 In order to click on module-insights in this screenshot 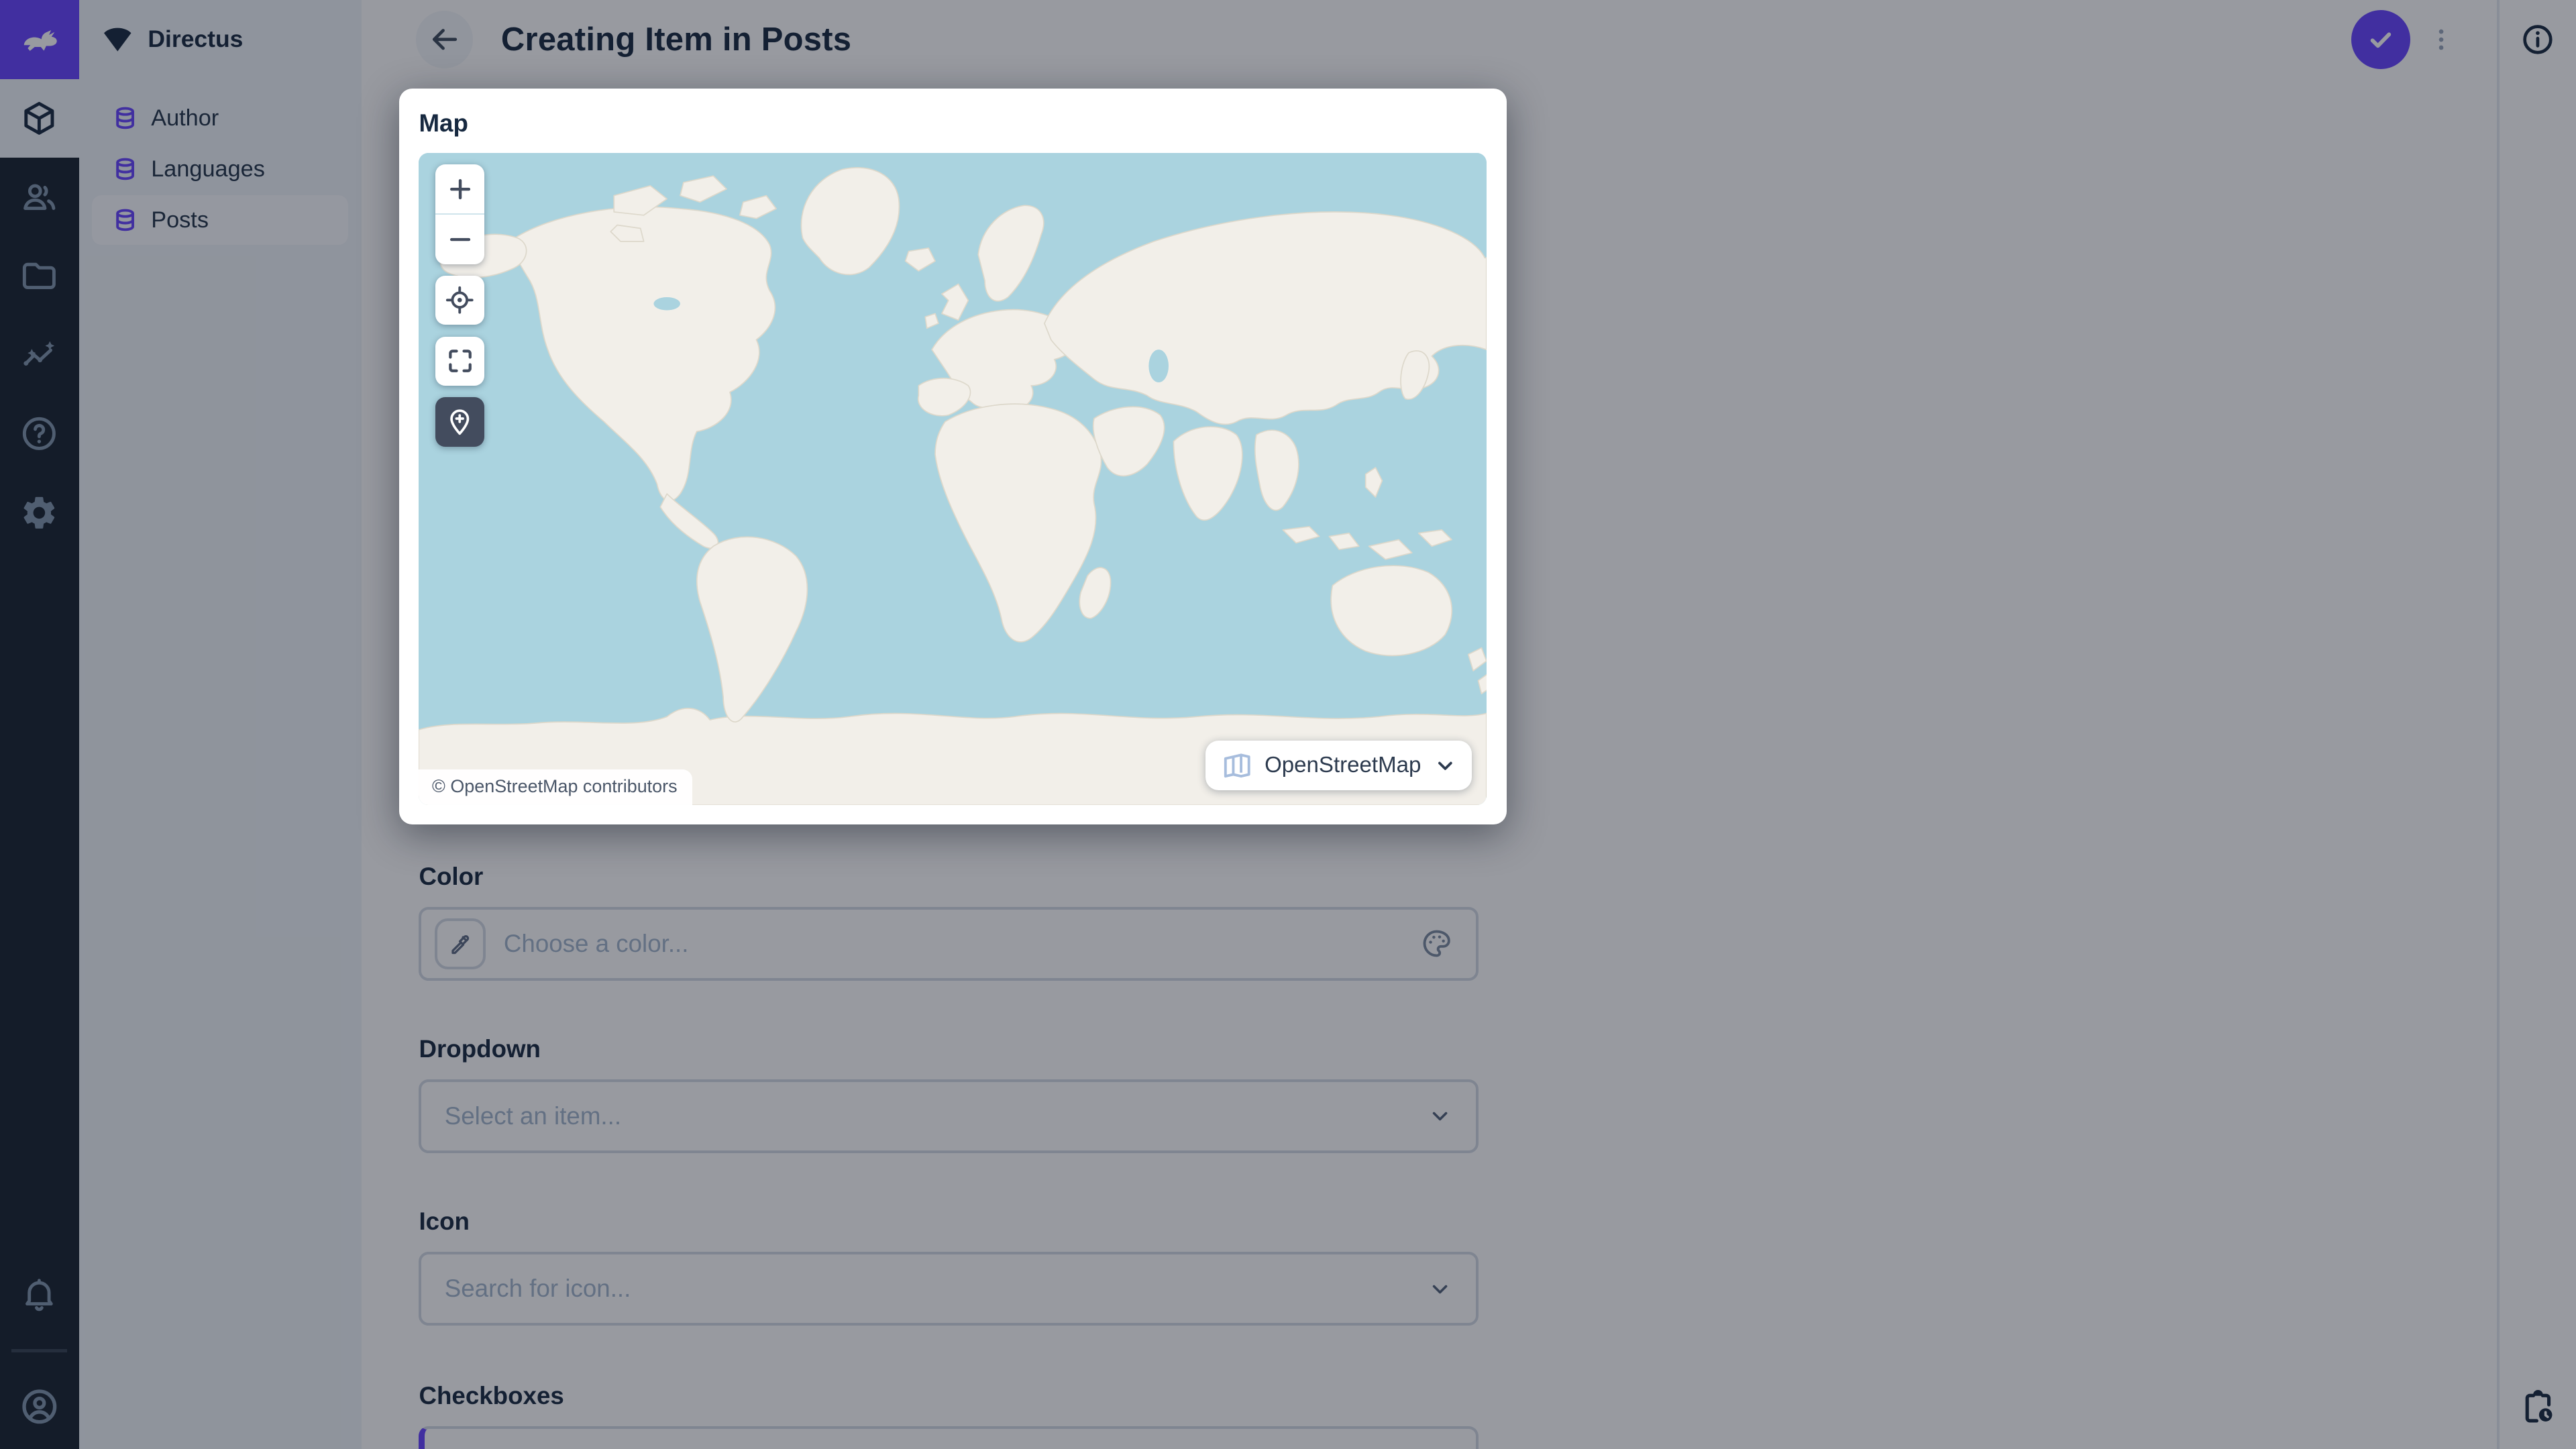, I will do `click(39, 354)`.